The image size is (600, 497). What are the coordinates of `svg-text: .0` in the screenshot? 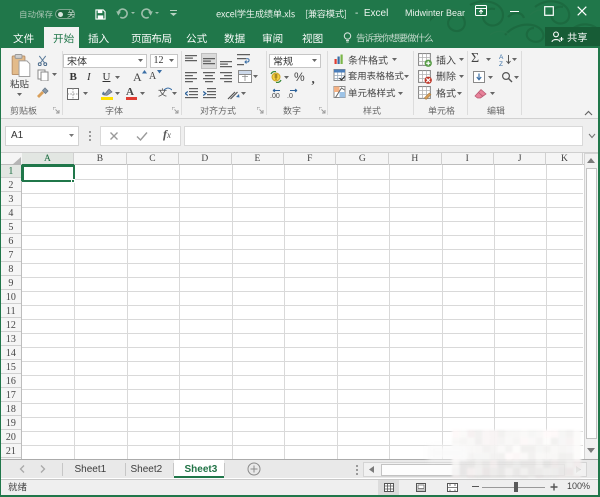 It's located at (290, 96).